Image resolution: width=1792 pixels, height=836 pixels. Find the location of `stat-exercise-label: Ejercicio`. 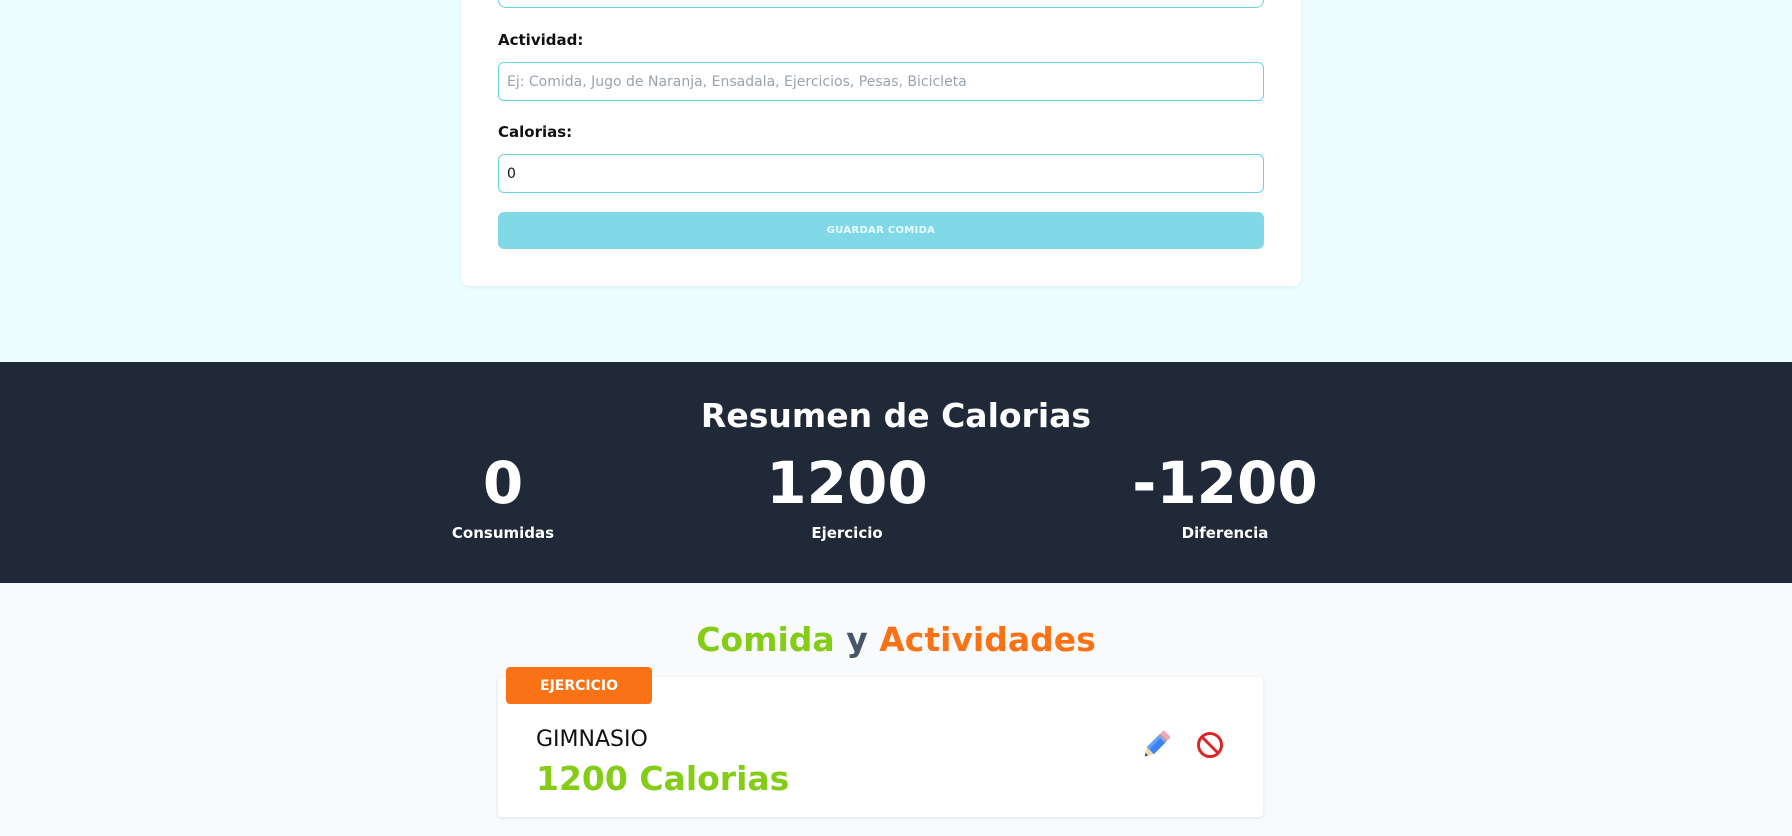

stat-exercise-label: Ejercicio is located at coordinates (847, 533).